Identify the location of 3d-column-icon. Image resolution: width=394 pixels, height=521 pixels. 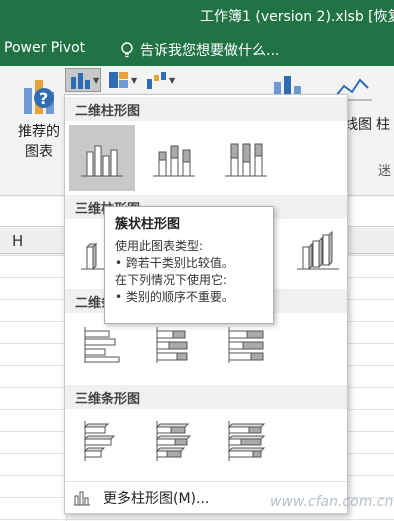
(318, 251).